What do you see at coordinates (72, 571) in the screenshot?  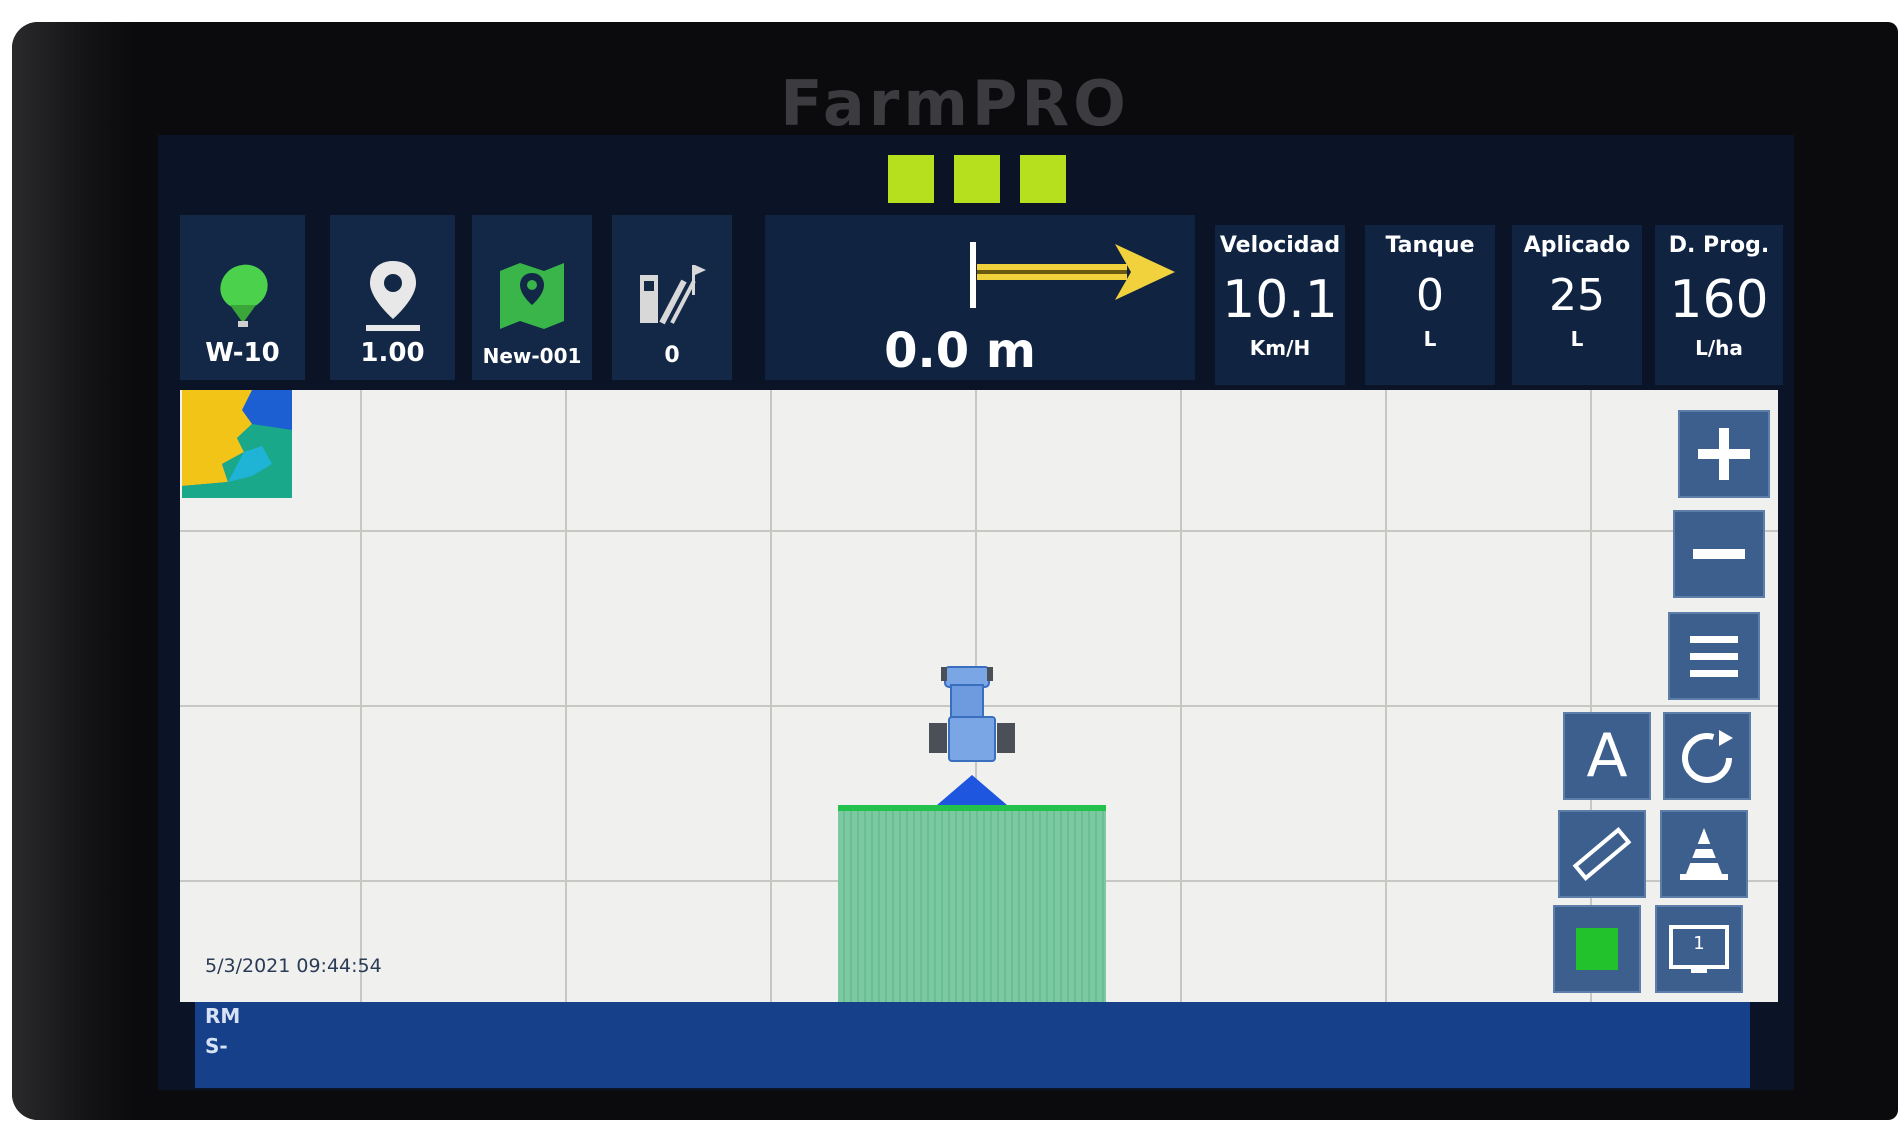 I see `bezel-glare` at bounding box center [72, 571].